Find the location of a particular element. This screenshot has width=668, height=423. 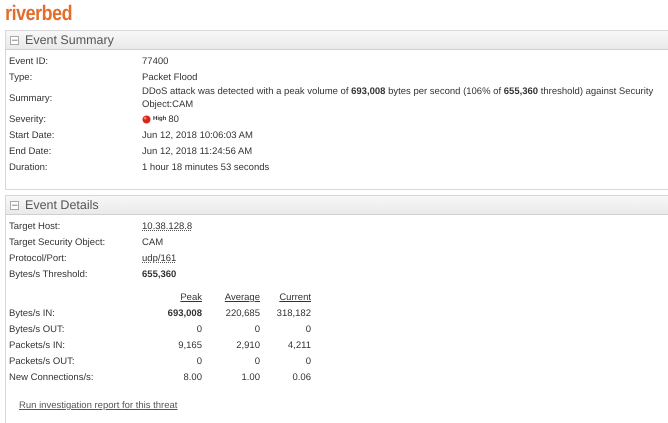

table-cell-text: 318,182 is located at coordinates (293, 314).